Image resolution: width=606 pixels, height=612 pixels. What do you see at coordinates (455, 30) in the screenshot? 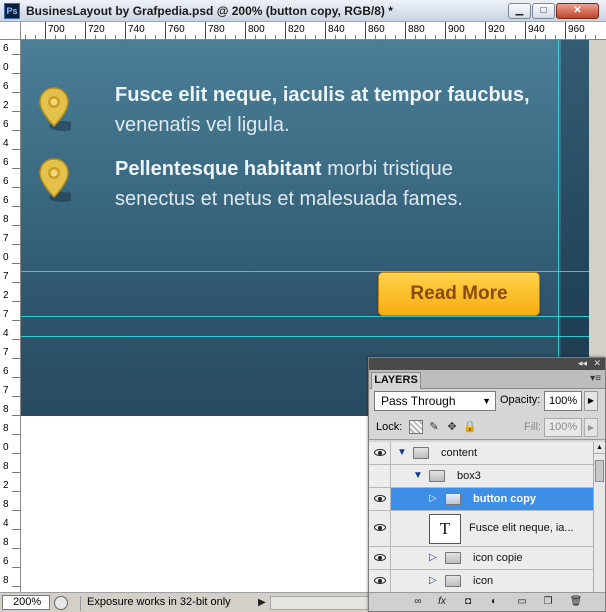
I see `ruler-tick: 900` at bounding box center [455, 30].